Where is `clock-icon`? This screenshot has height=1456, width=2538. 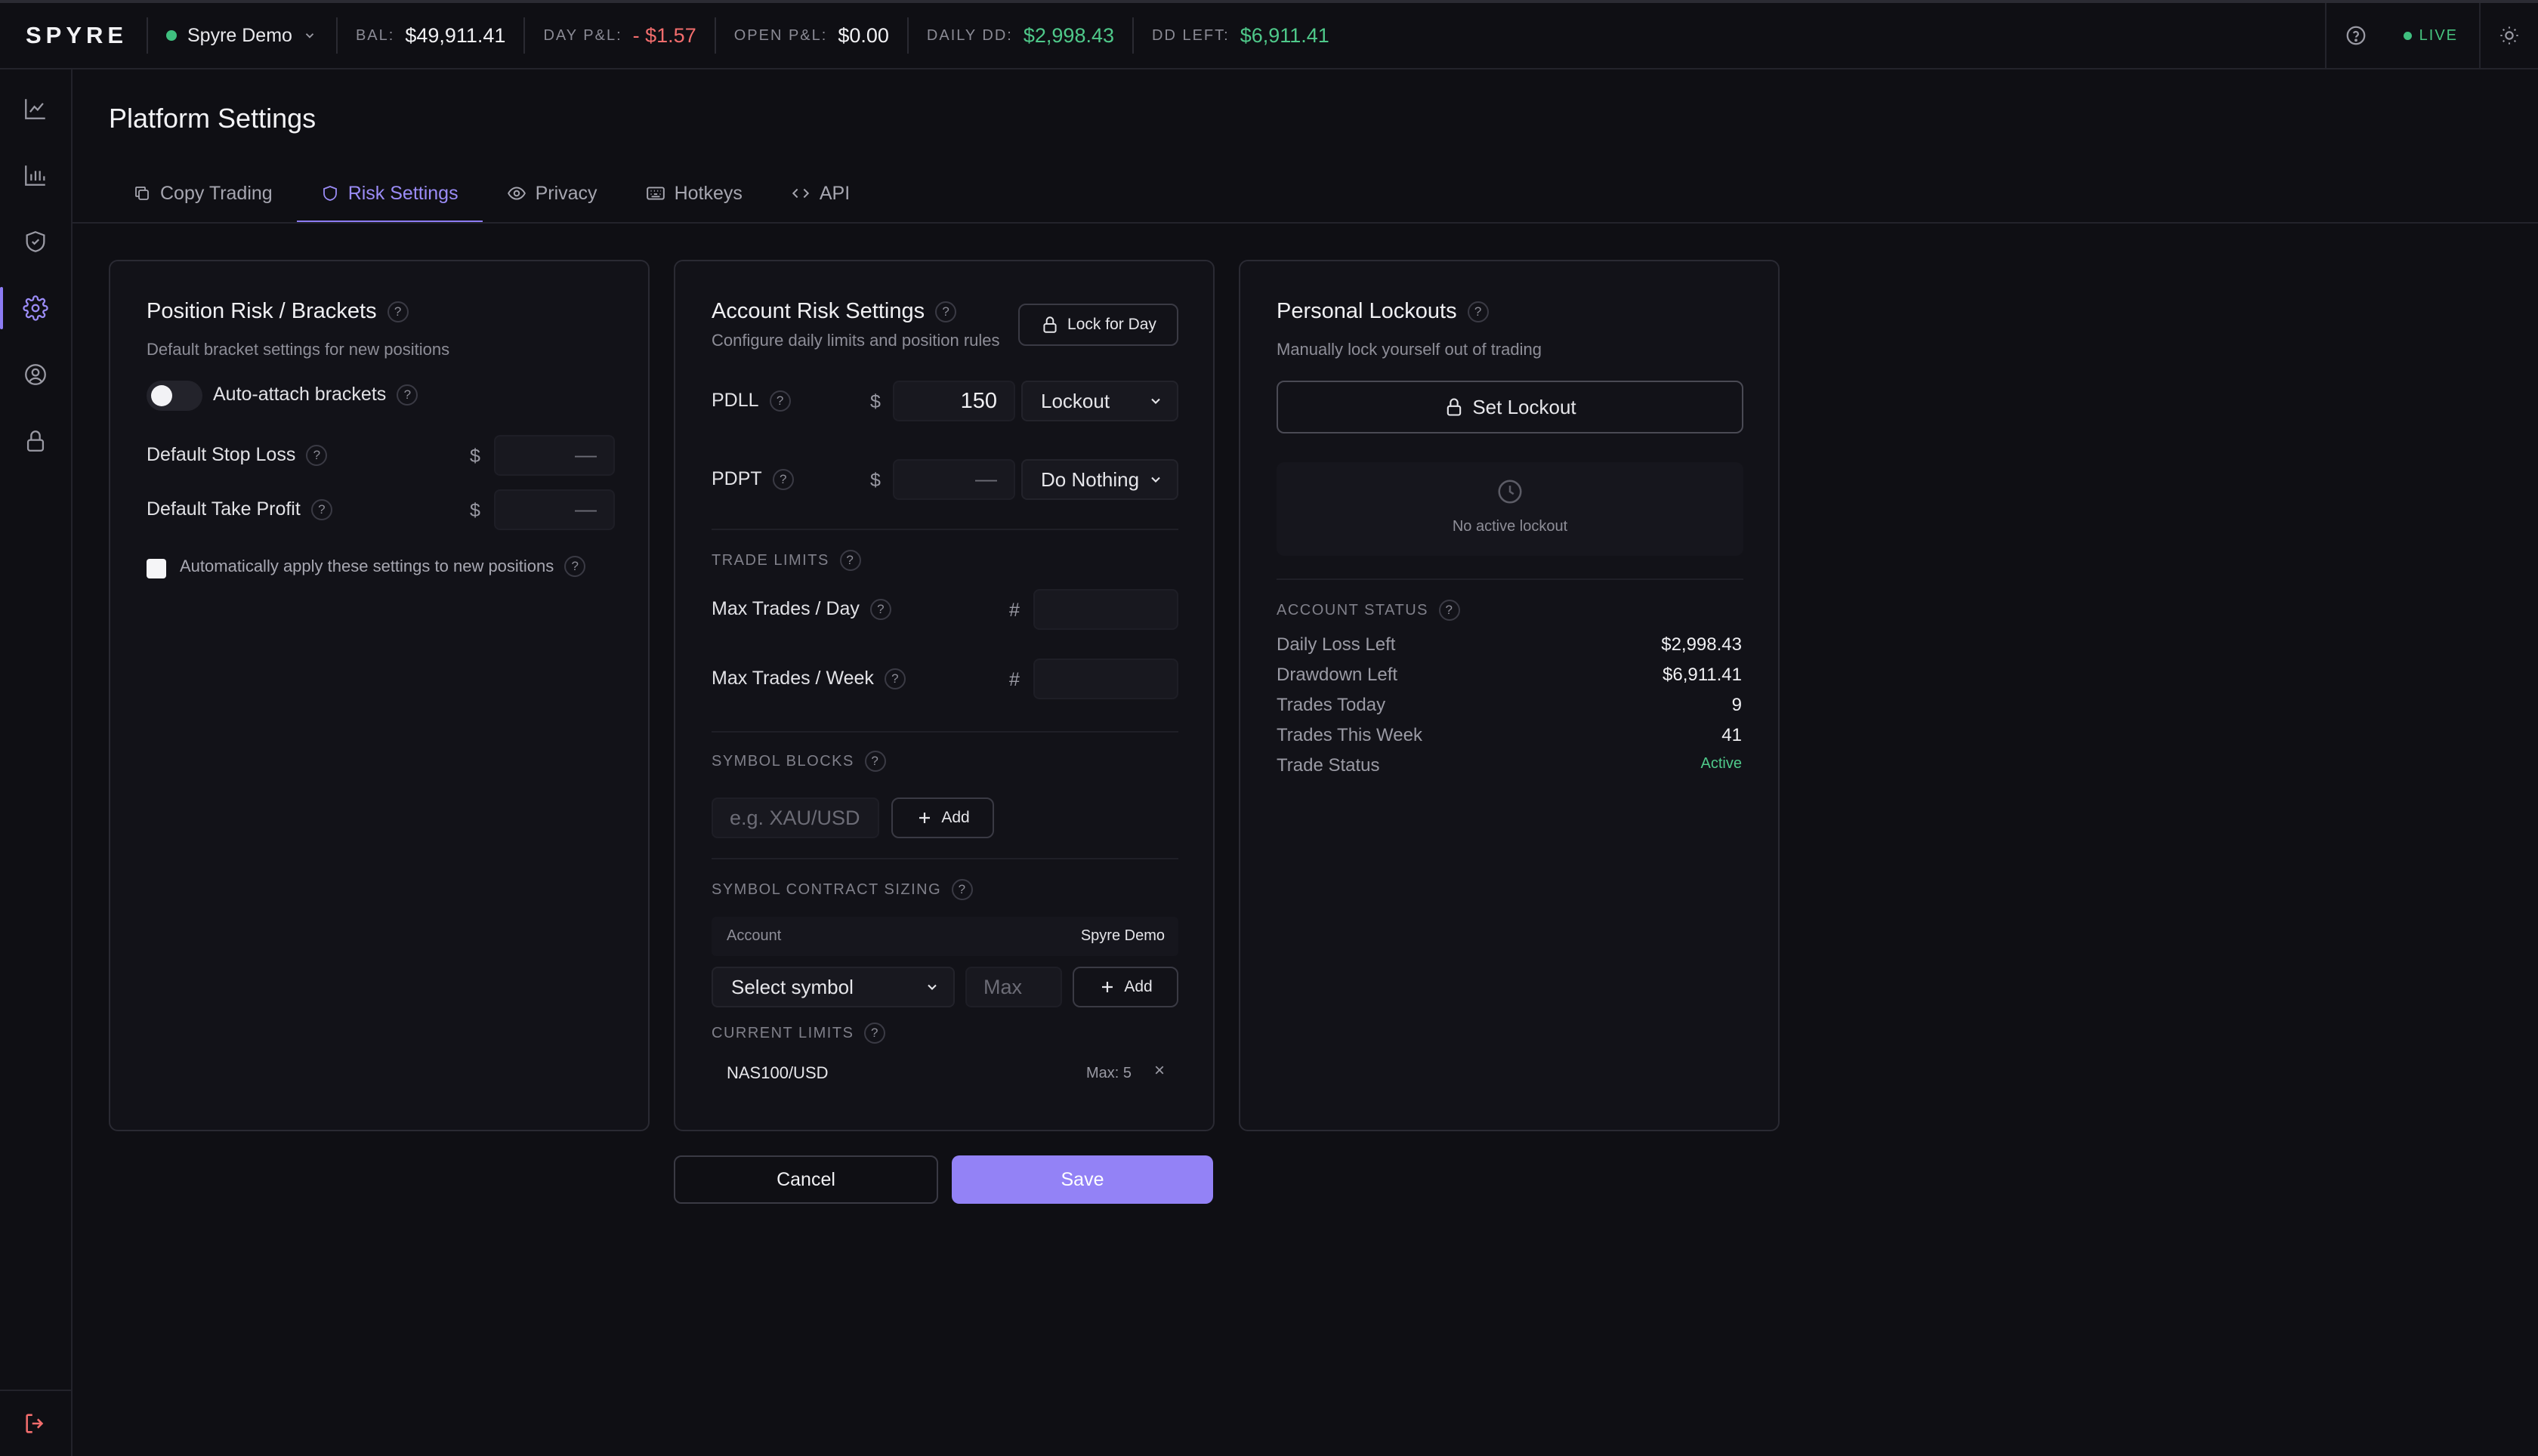 clock-icon is located at coordinates (1510, 492).